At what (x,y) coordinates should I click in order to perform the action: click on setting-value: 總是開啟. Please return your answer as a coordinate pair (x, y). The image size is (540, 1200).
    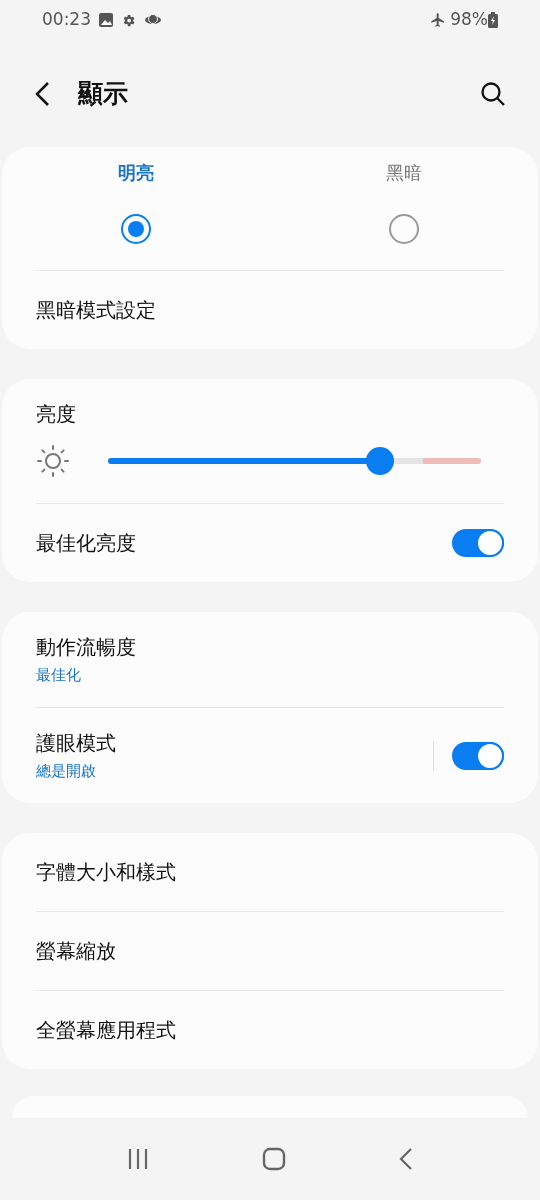
    Looking at the image, I should click on (66, 772).